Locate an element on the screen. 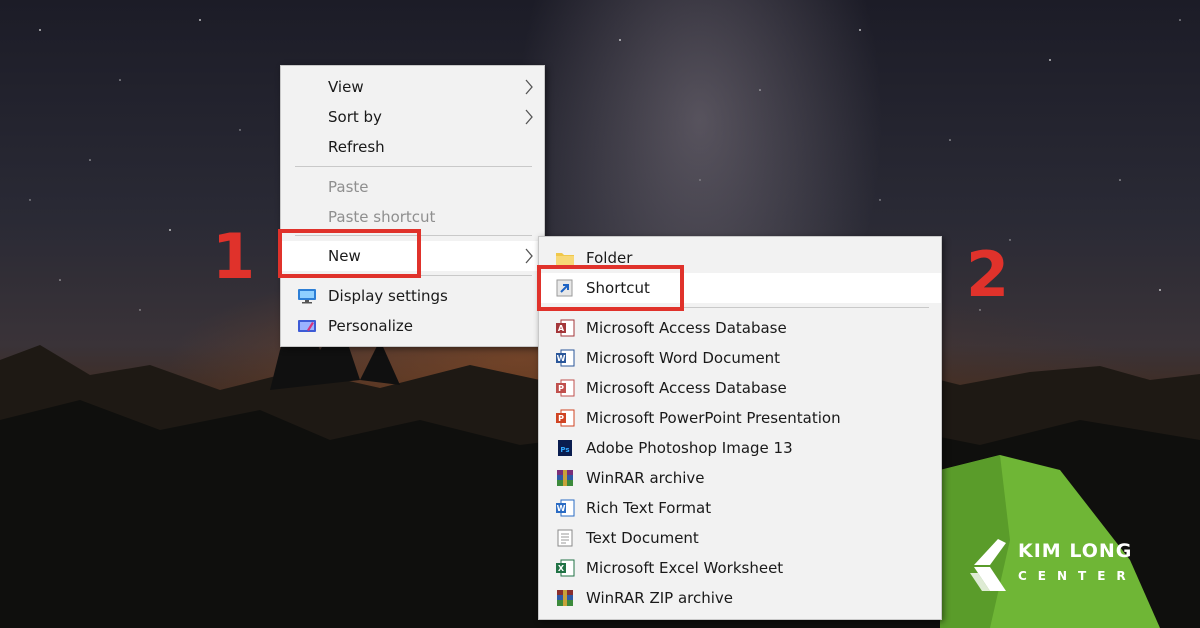 The width and height of the screenshot is (1200, 628). submenu-item-text-document: Text Document is located at coordinates (740, 538).